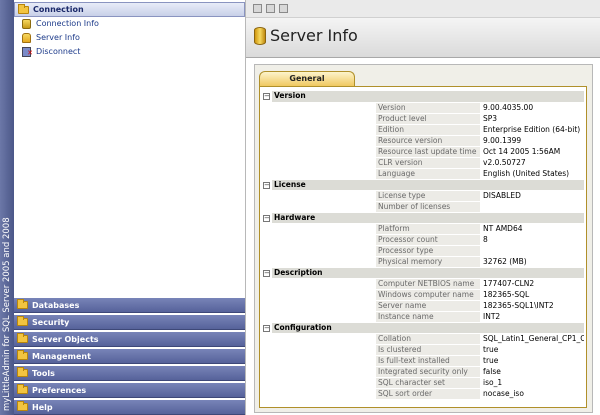 Image resolution: width=600 pixels, height=415 pixels. Describe the element at coordinates (532, 229) in the screenshot. I see `property-value: NT AMD64` at that location.